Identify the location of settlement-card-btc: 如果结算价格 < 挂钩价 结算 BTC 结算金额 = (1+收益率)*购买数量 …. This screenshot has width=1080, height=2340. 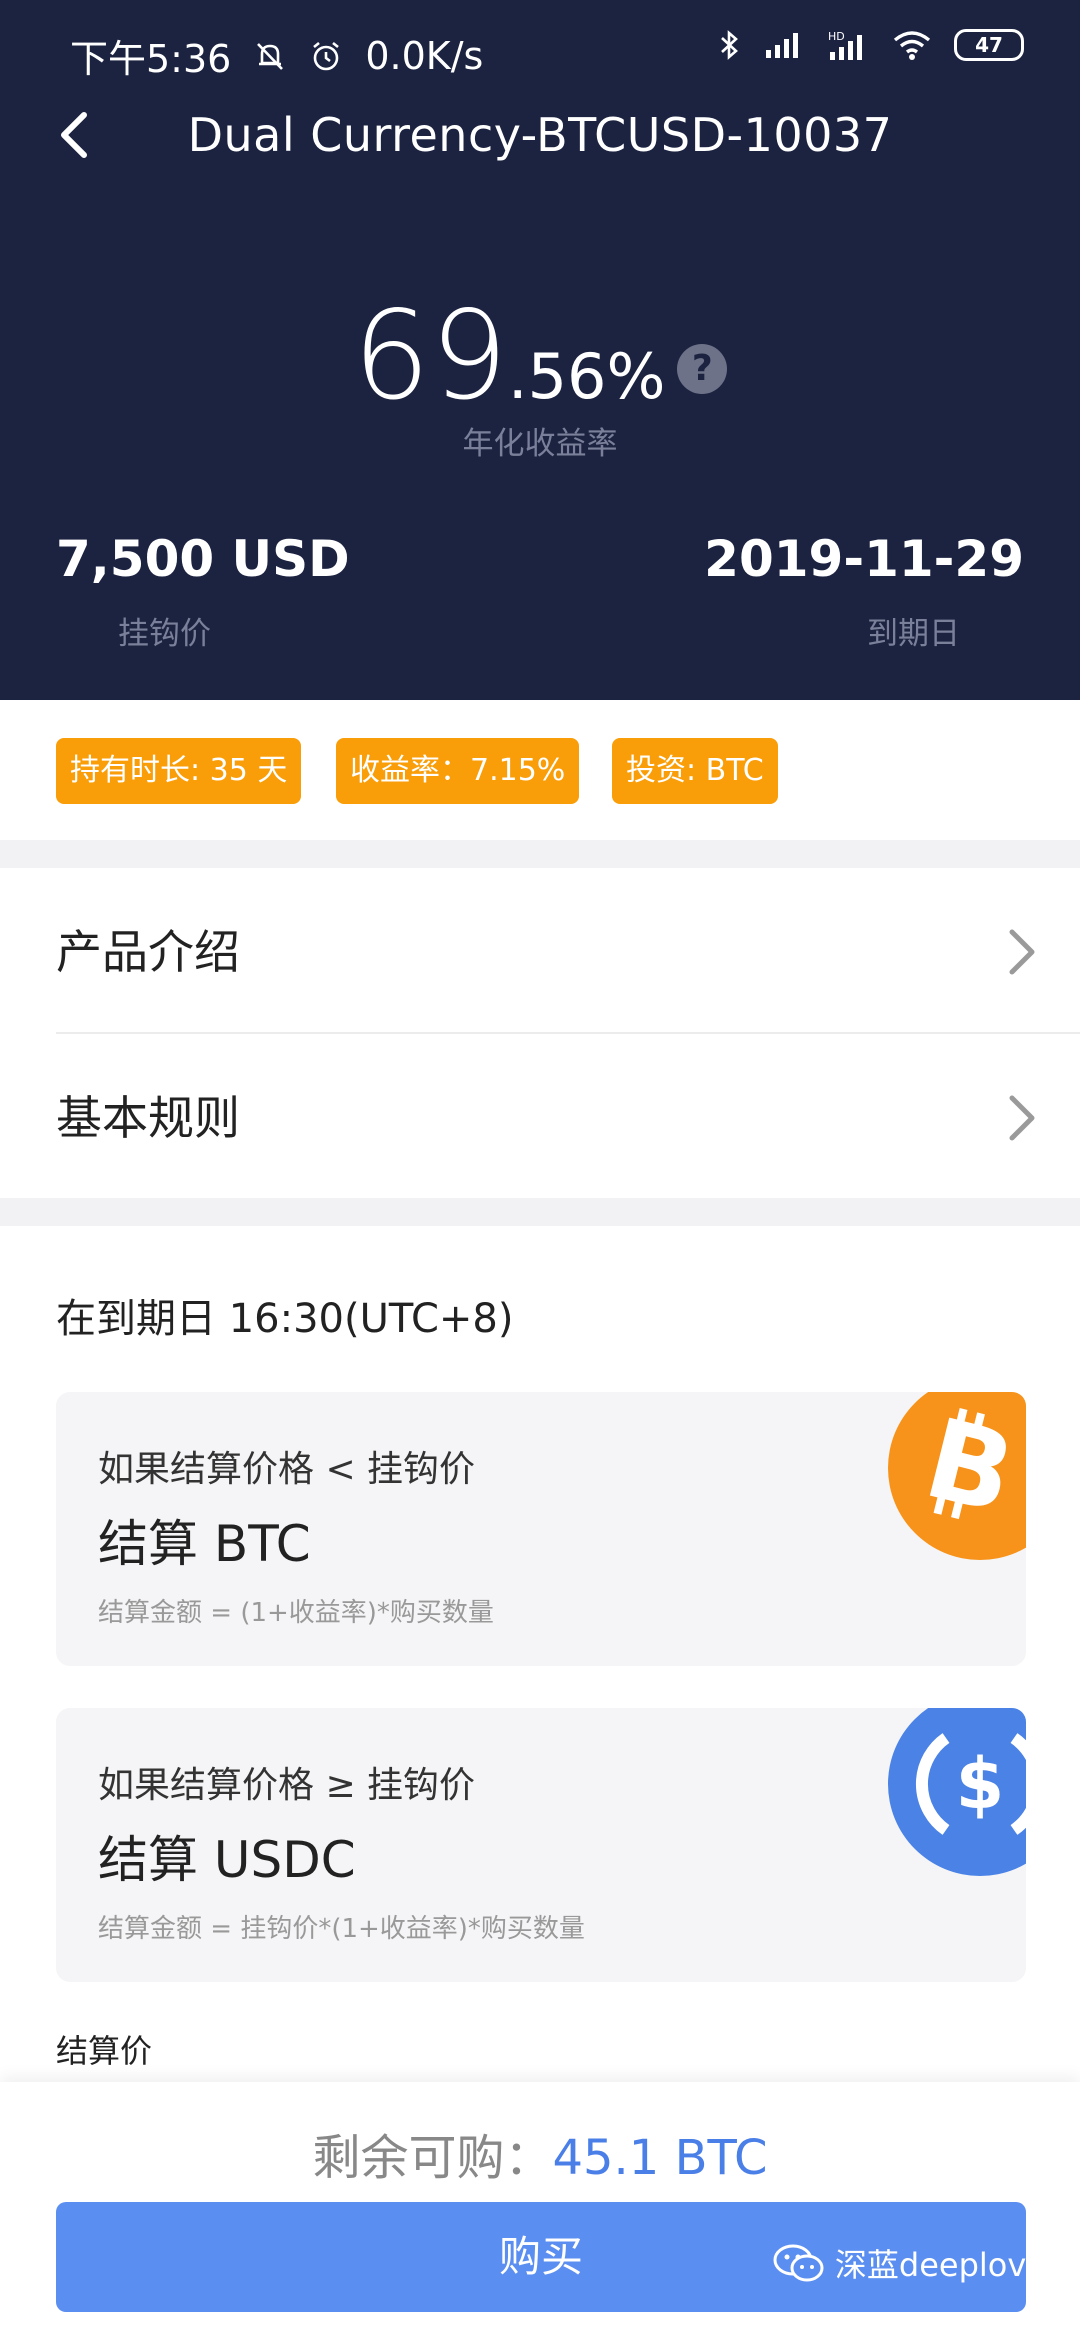
(541, 1529).